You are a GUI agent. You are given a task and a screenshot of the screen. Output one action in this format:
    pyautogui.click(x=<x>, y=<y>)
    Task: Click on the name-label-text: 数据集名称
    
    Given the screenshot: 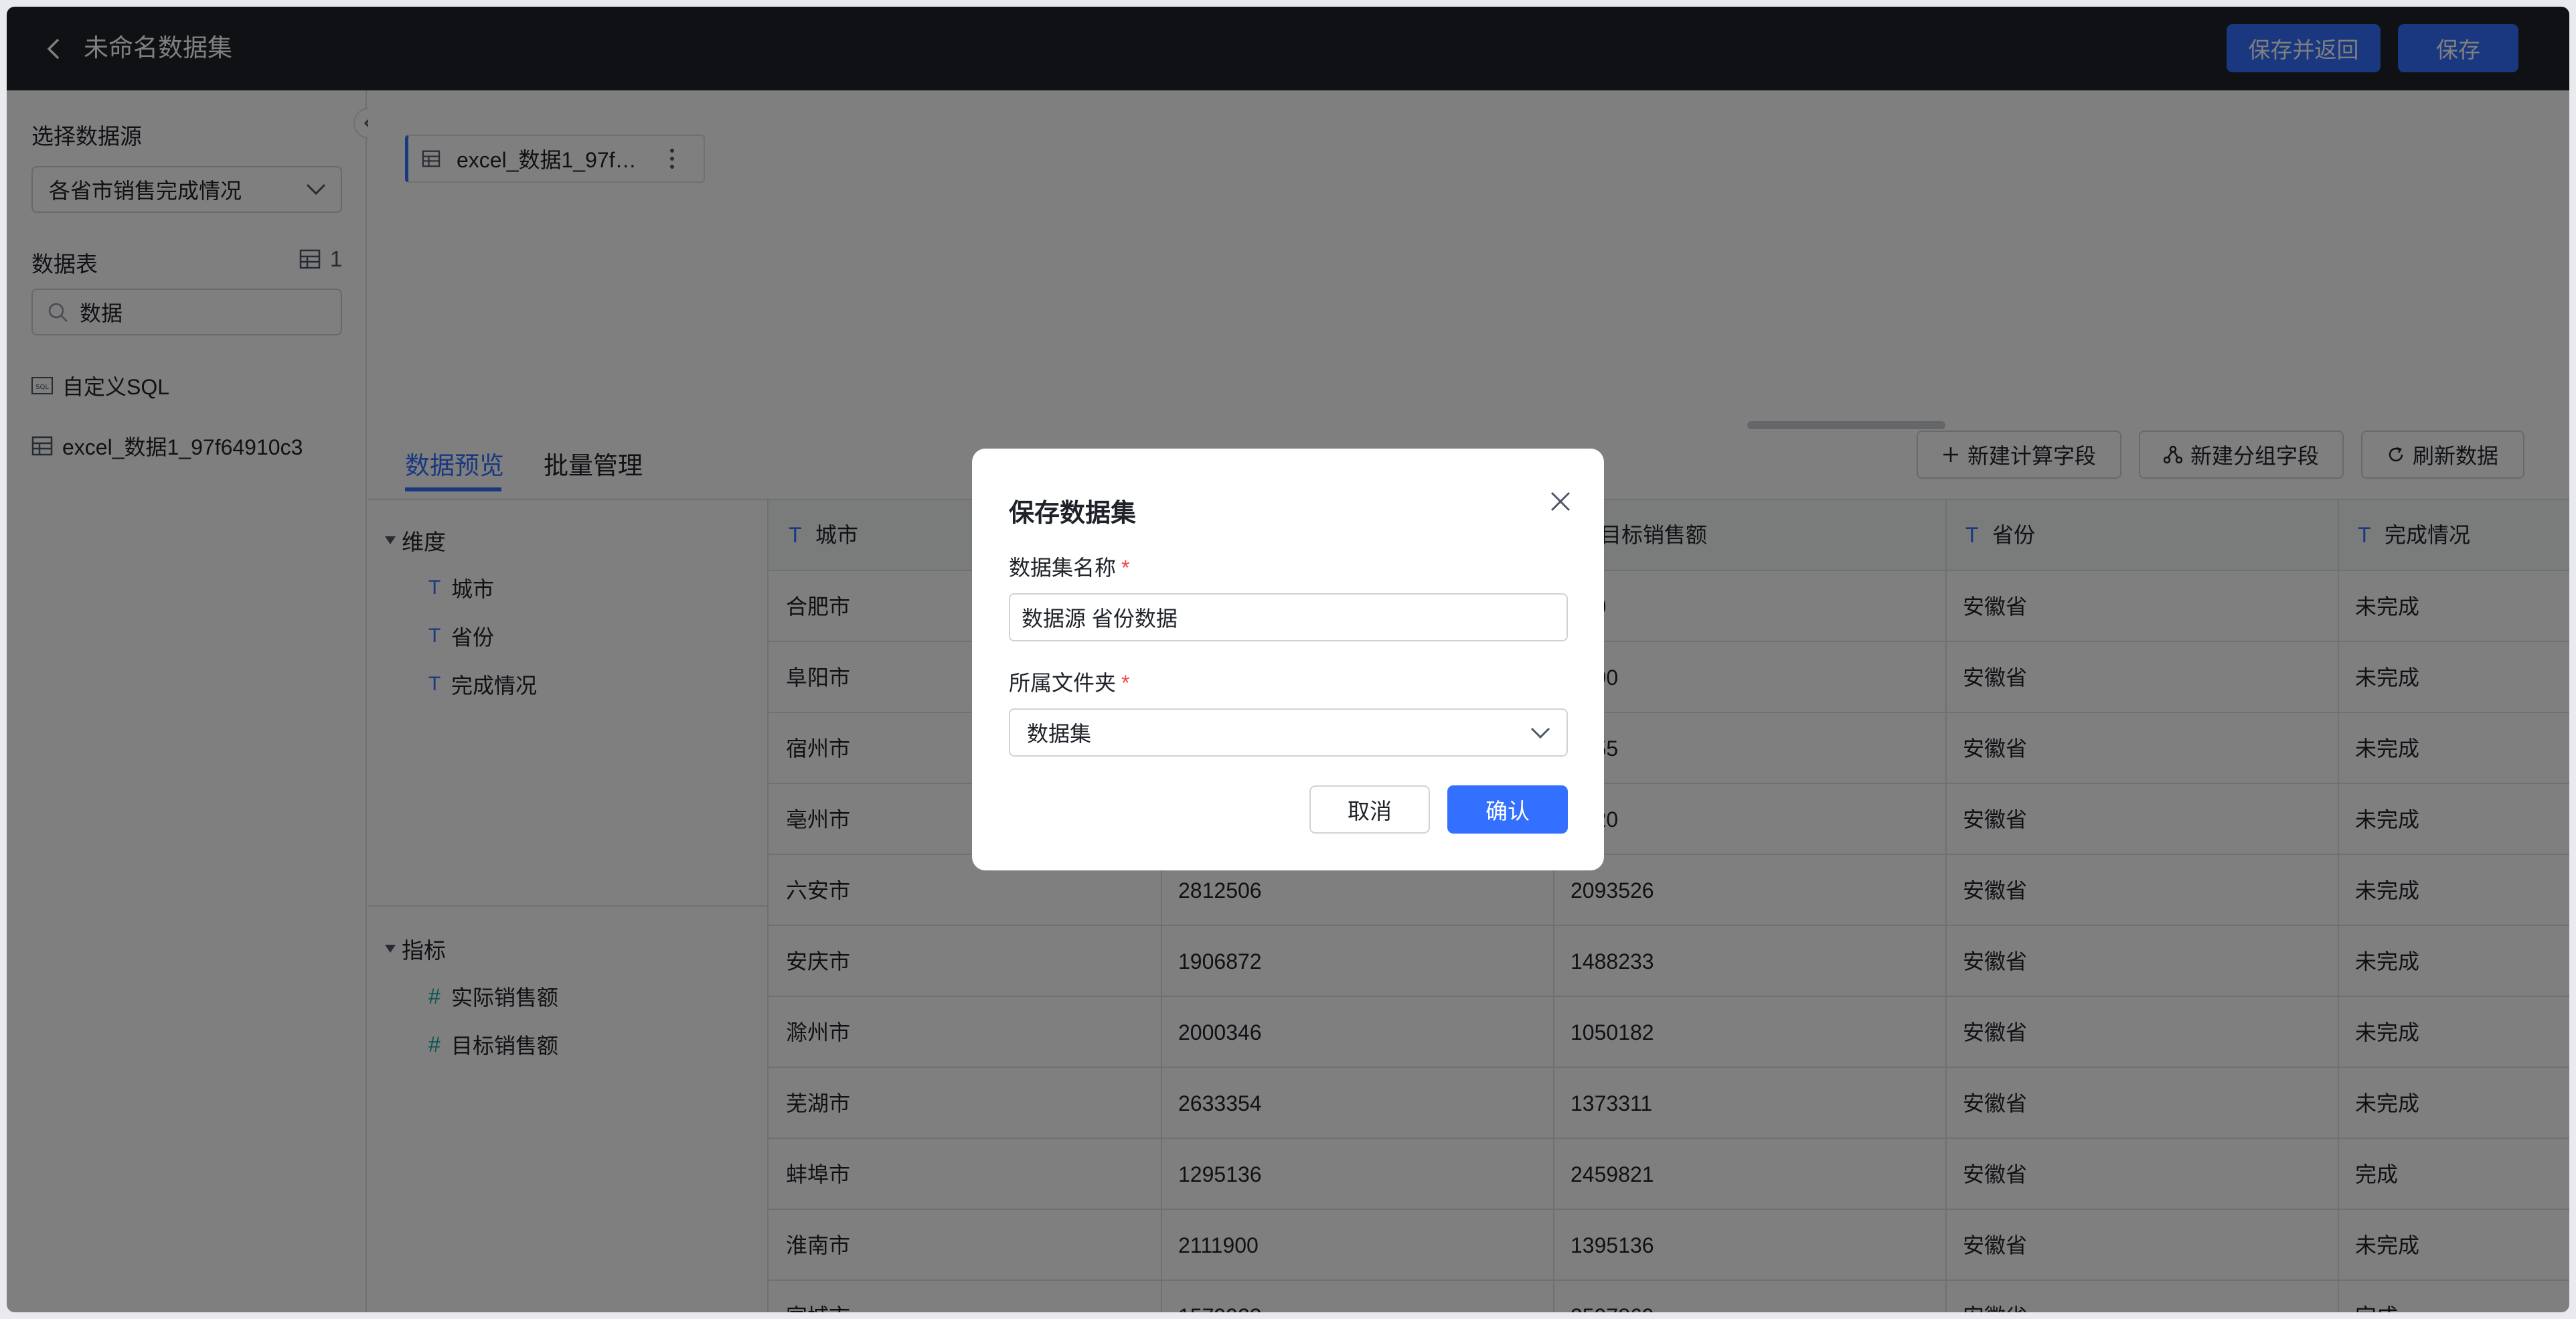 What is the action you would take?
    pyautogui.click(x=1063, y=568)
    